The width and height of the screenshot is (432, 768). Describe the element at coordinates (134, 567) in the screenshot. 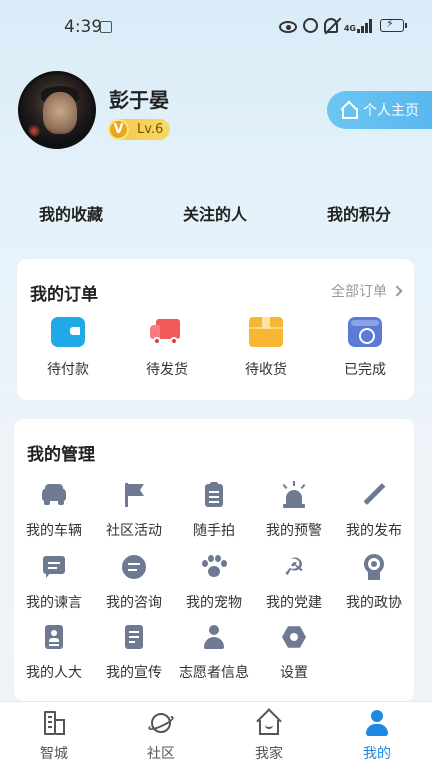

I see `chat-bubble-icon` at that location.